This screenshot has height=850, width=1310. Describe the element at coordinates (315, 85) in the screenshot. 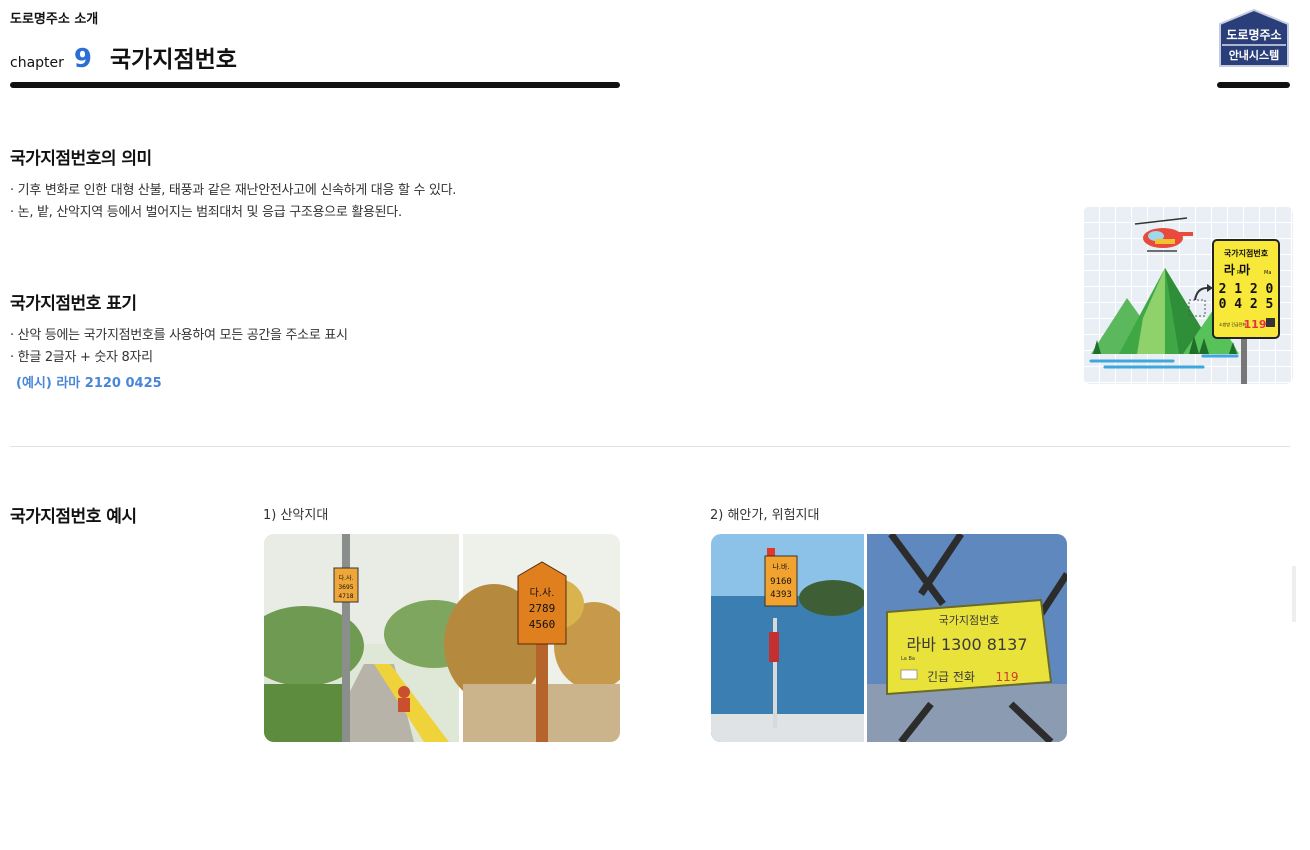

I see `header-underline` at that location.